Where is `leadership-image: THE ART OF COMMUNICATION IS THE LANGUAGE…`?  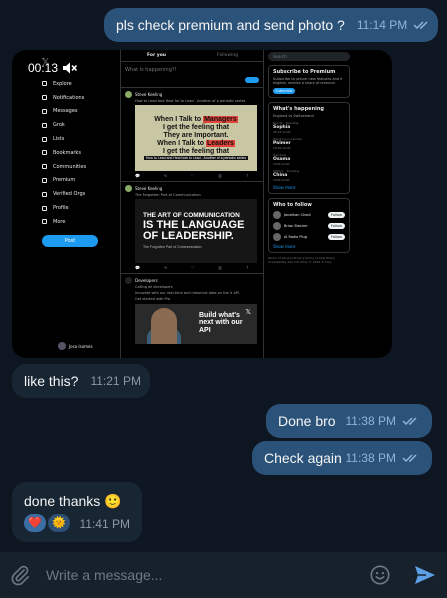 leadership-image: THE ART OF COMMUNICATION IS THE LANGUAGE… is located at coordinates (196, 231).